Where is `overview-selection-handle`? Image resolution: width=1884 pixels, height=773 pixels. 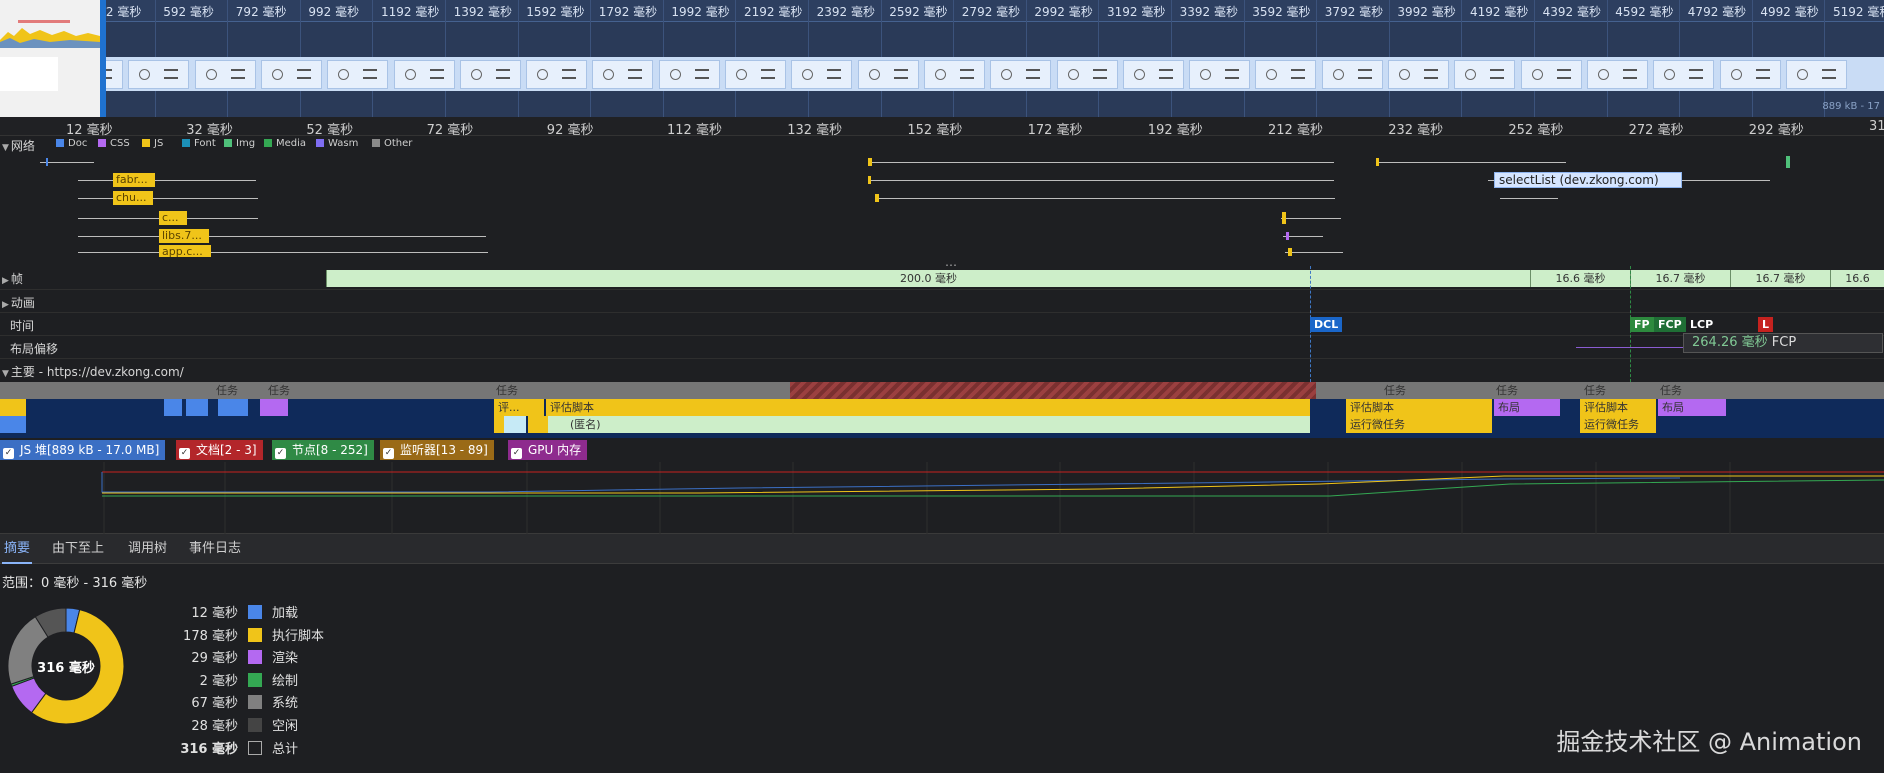 overview-selection-handle is located at coordinates (103, 58).